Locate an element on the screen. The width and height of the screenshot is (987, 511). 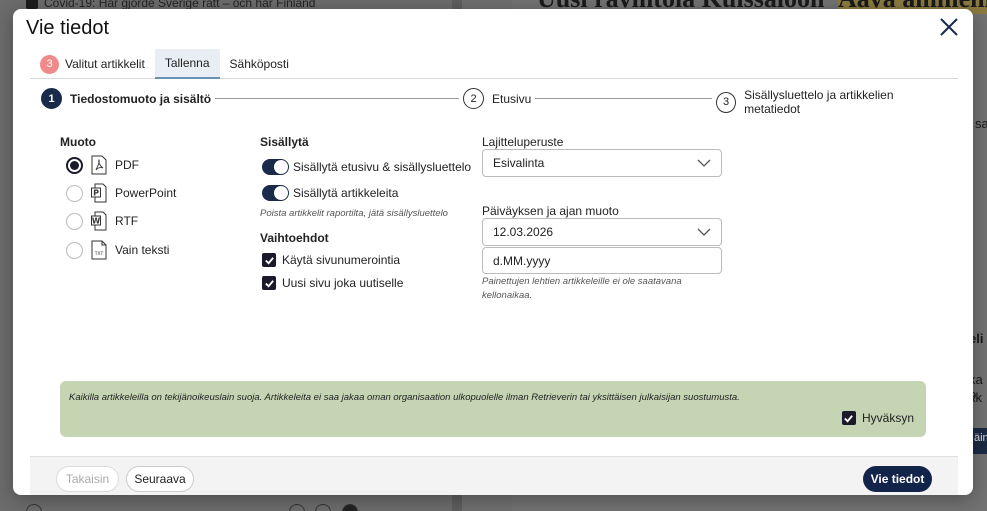
step-1: 1 Tiedostomuoto ja sisältö is located at coordinates (128, 98).